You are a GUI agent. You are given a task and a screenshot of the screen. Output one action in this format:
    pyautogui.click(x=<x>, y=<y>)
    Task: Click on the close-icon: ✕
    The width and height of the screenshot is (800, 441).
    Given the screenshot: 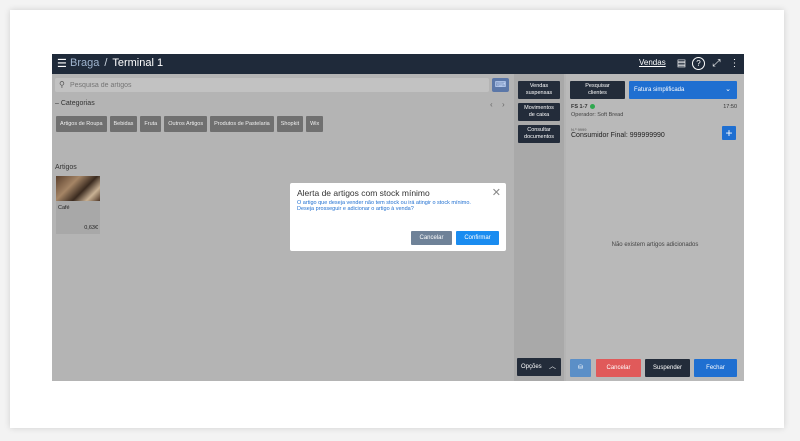 What is the action you would take?
    pyautogui.click(x=496, y=192)
    